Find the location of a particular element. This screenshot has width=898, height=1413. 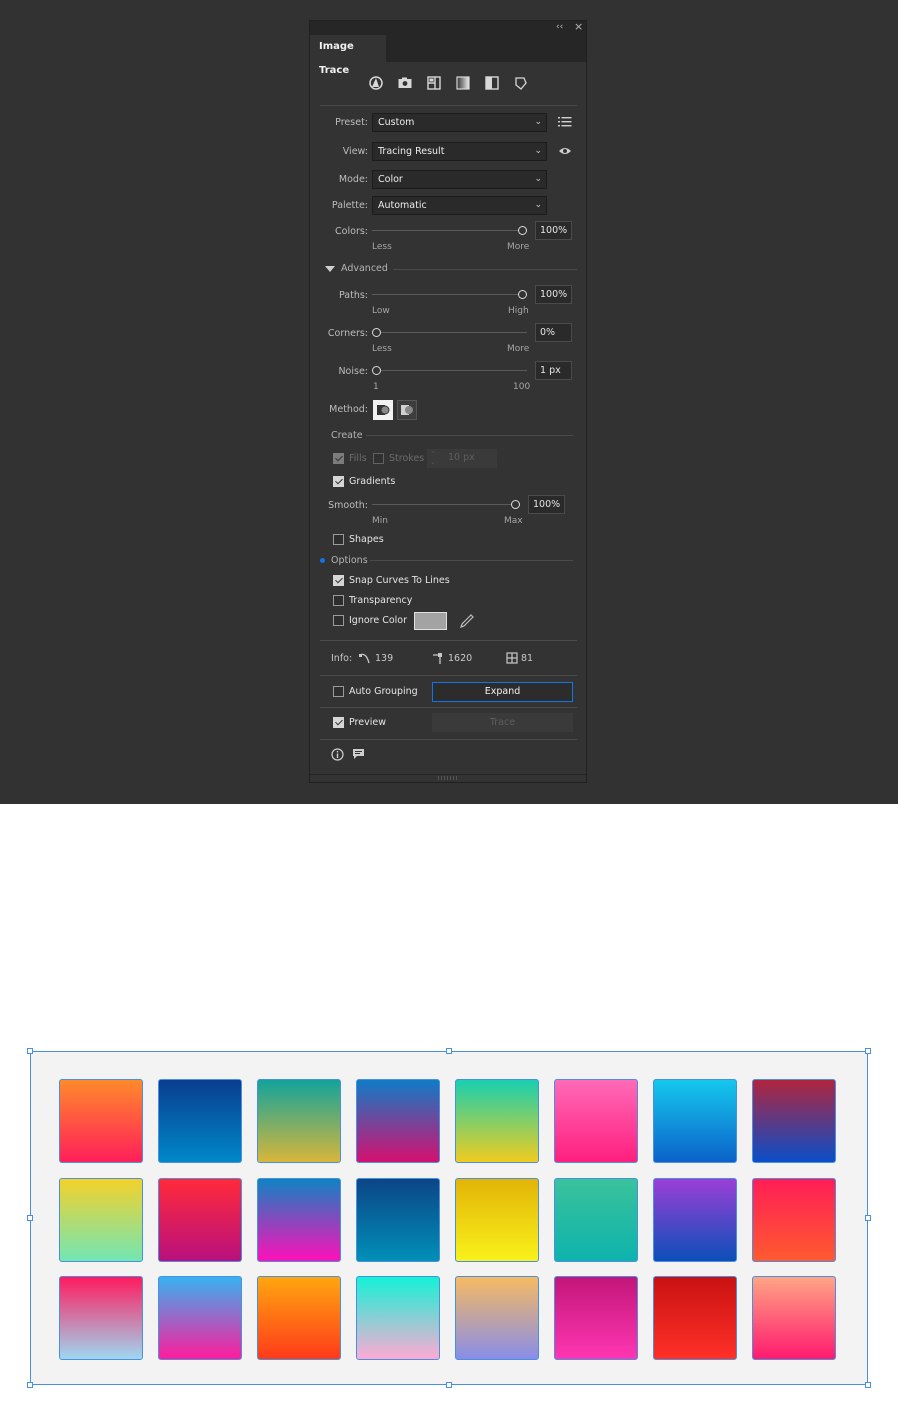

ignore-color-checkbox is located at coordinates (338, 620).